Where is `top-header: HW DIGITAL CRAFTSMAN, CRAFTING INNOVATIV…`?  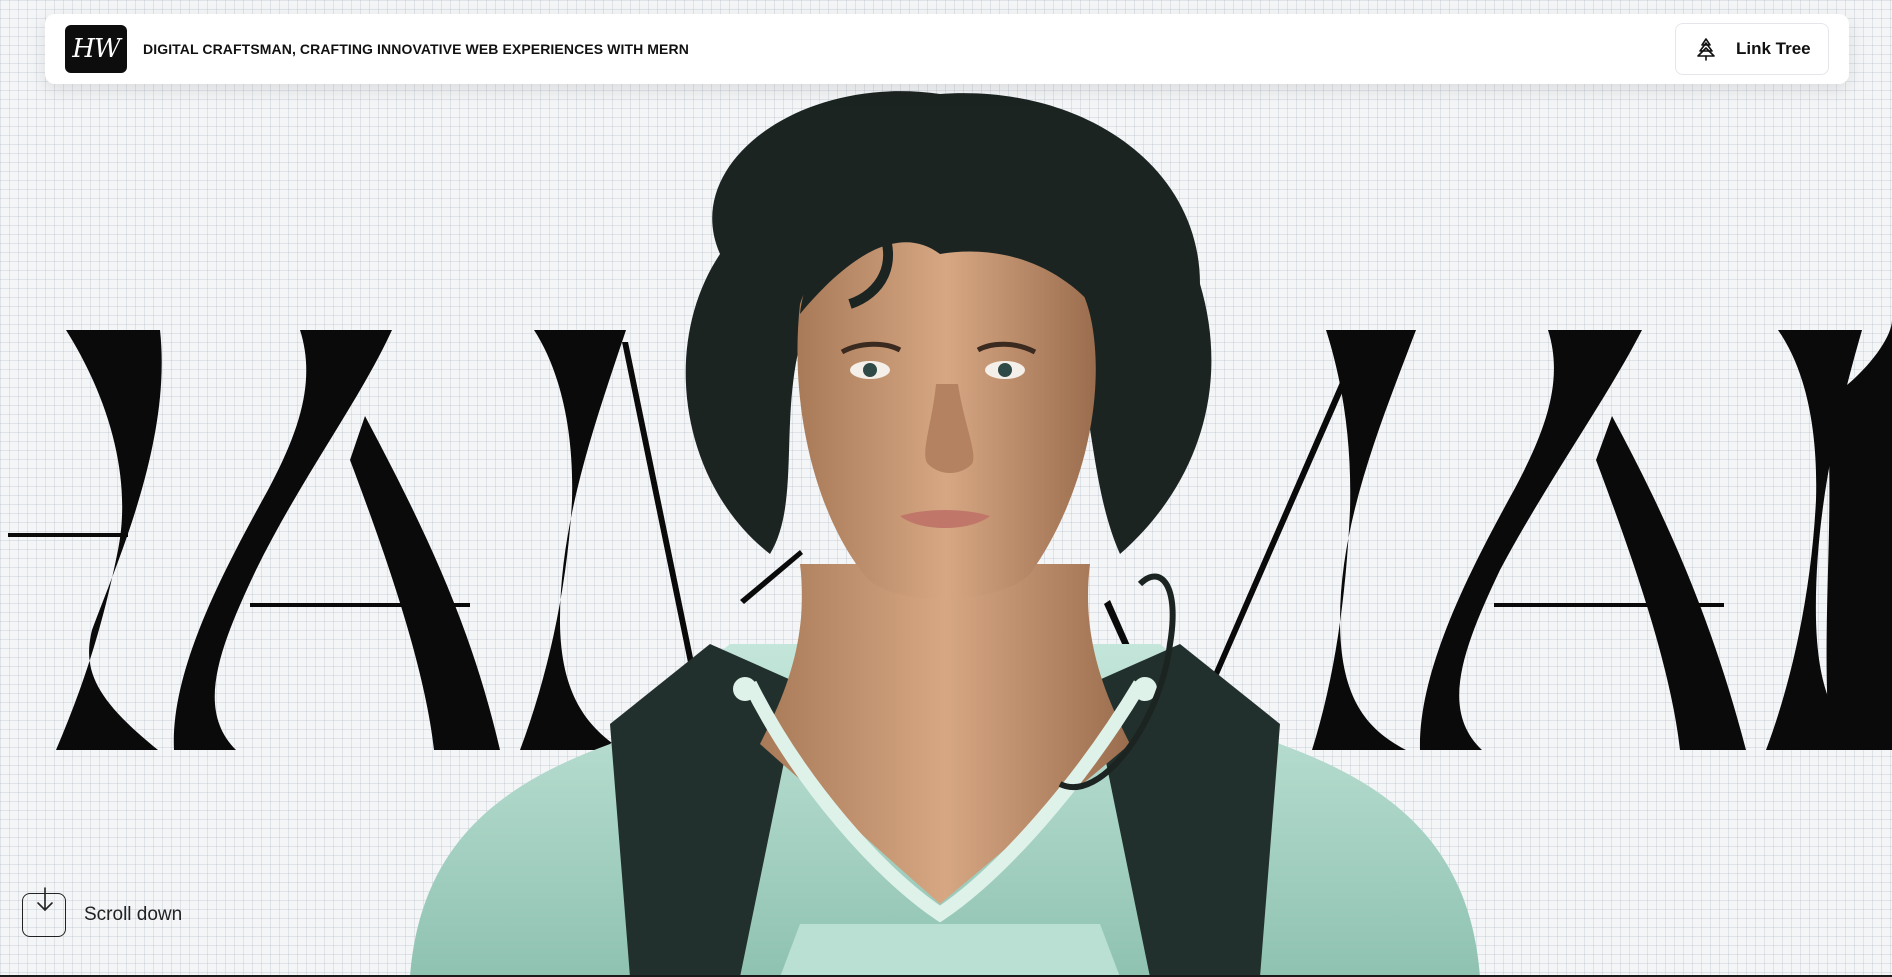
top-header: HW DIGITAL CRAFTSMAN, CRAFTING INNOVATIV… is located at coordinates (947, 49).